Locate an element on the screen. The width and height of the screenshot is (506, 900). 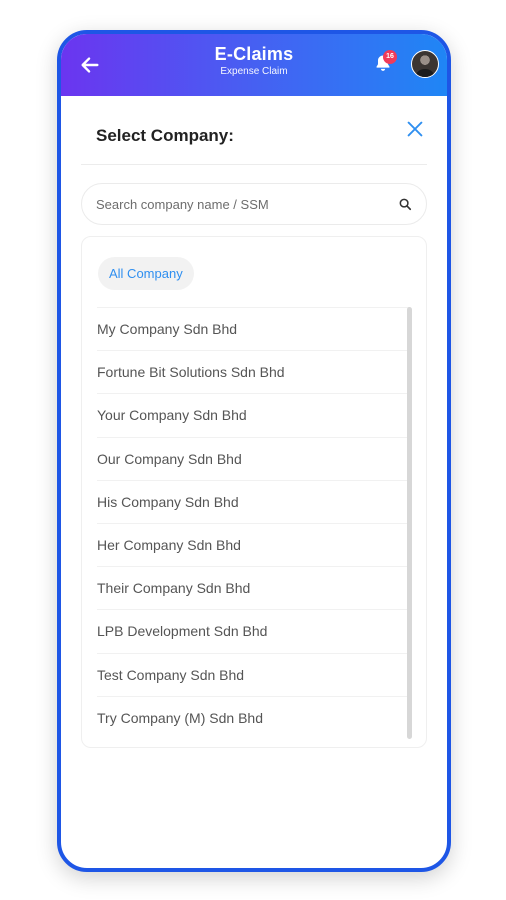
app-header: E-Claims Expense Claim 16 is located at coordinates (254, 65).